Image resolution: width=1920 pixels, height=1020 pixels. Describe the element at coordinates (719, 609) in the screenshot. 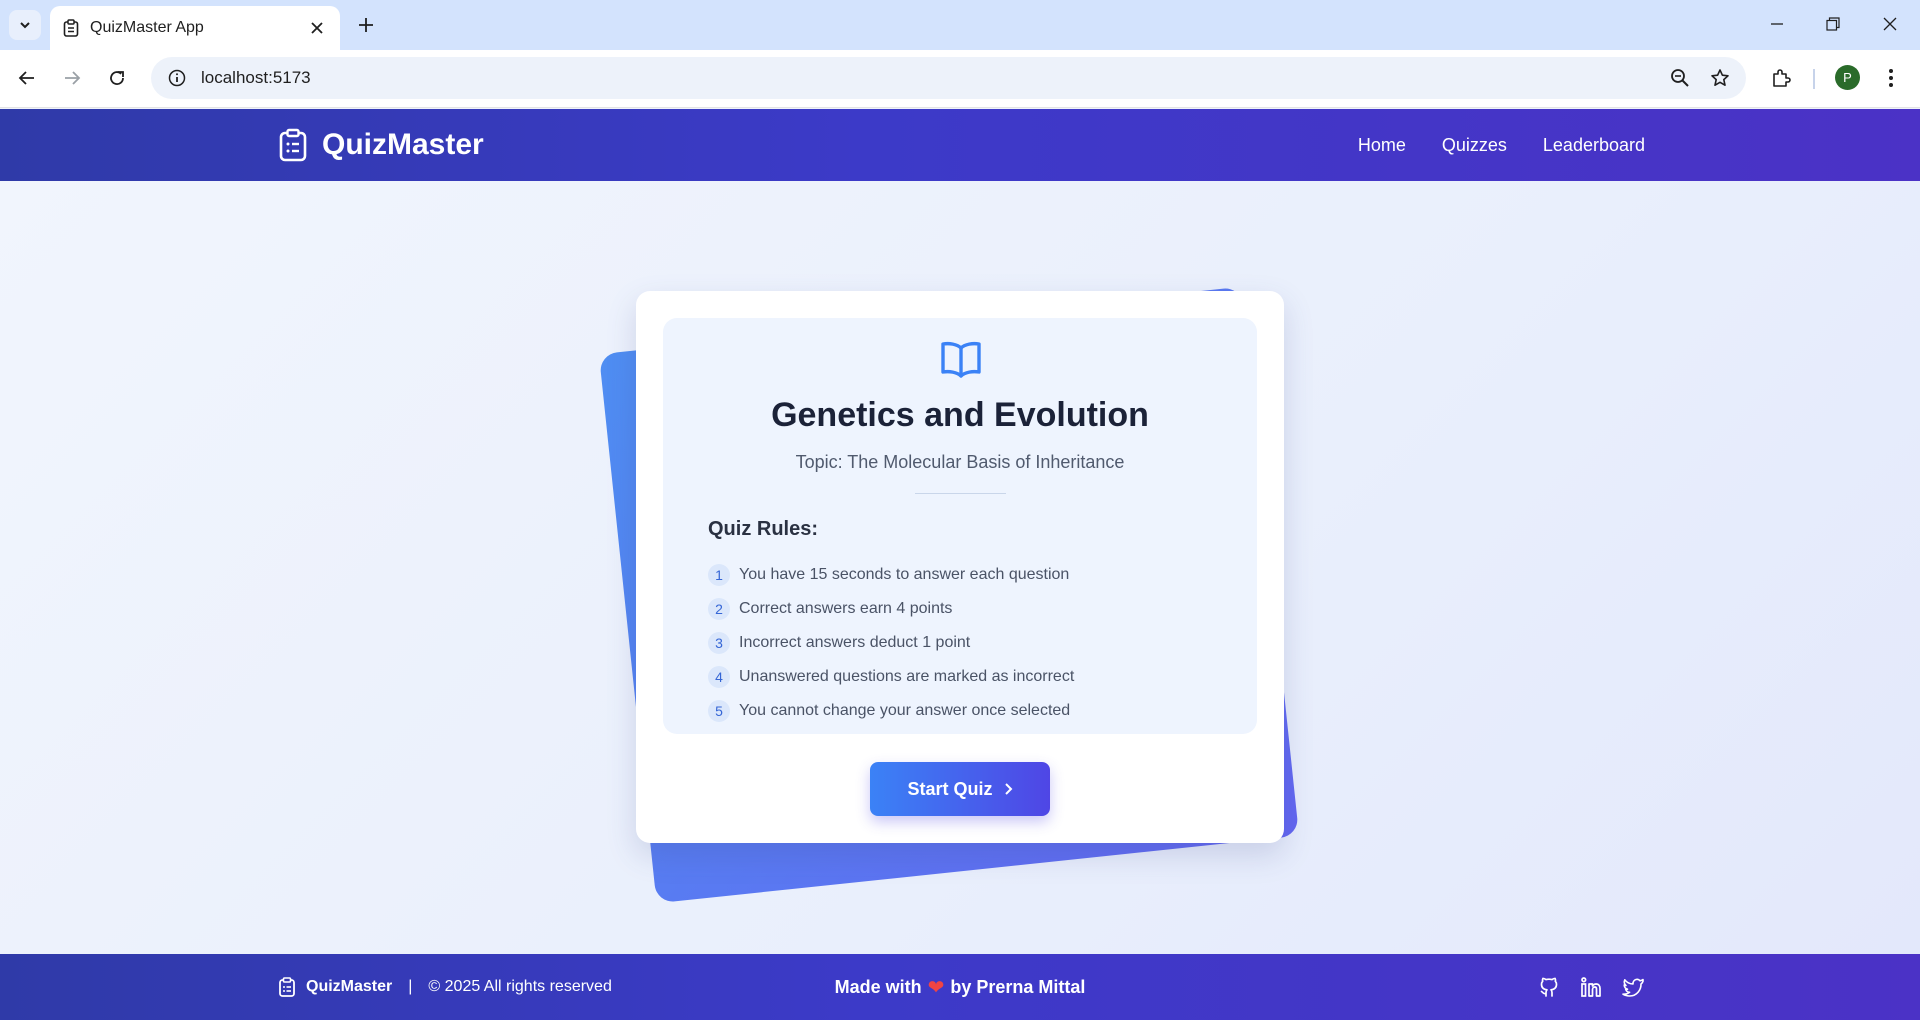

I see `rule-number-badge: 2` at that location.